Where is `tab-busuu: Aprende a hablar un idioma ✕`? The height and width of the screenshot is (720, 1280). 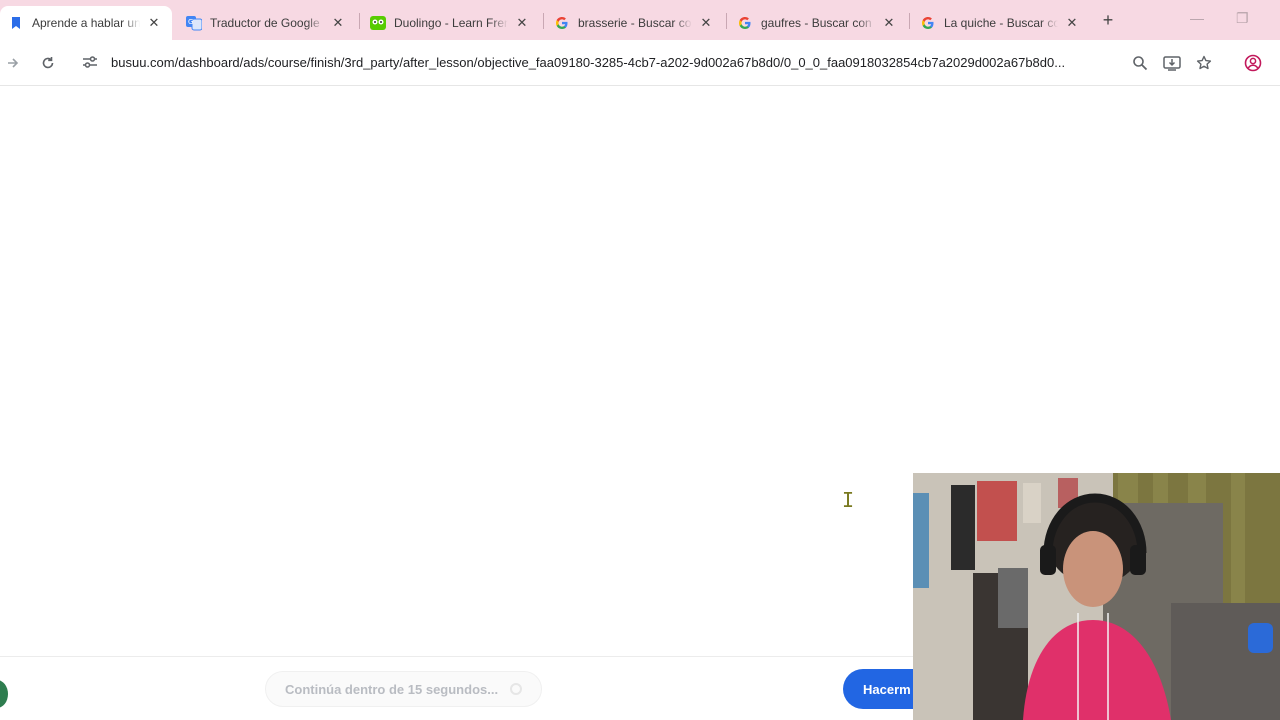 tab-busuu: Aprende a hablar un idioma ✕ is located at coordinates (86, 23).